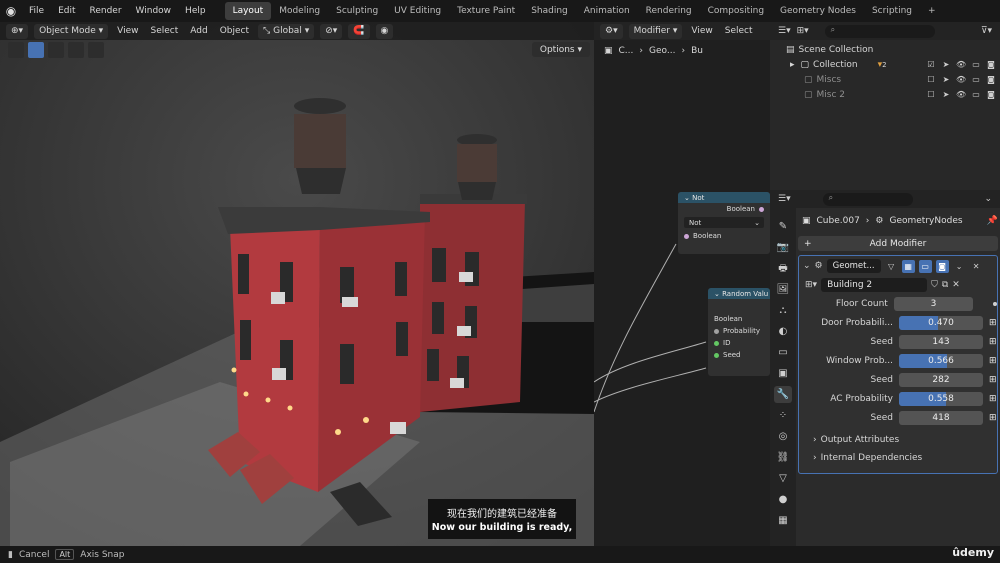 This screenshot has width=1000, height=563. I want to click on proportional-edit-icon: ◉, so click(384, 31).